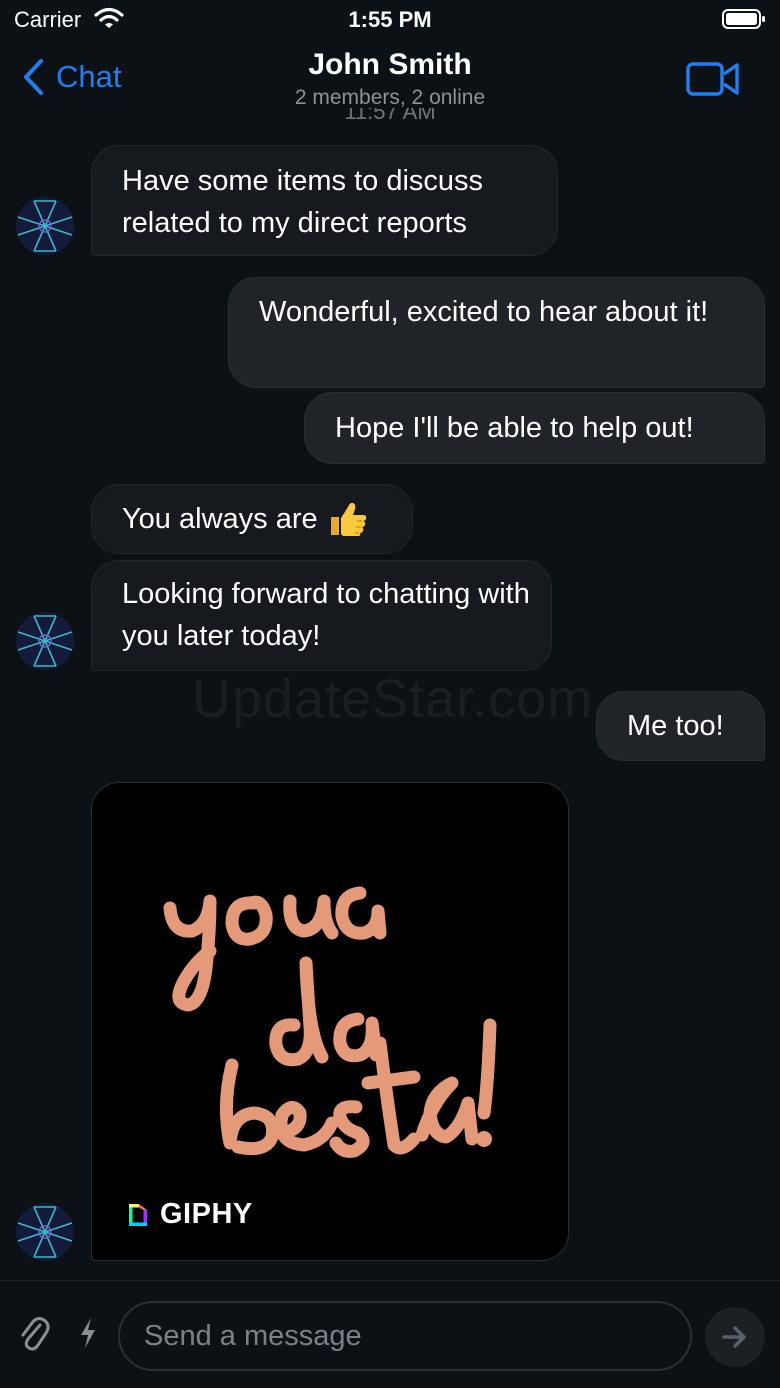 This screenshot has height=1388, width=780. Describe the element at coordinates (713, 79) in the screenshot. I see `video-call-button` at that location.